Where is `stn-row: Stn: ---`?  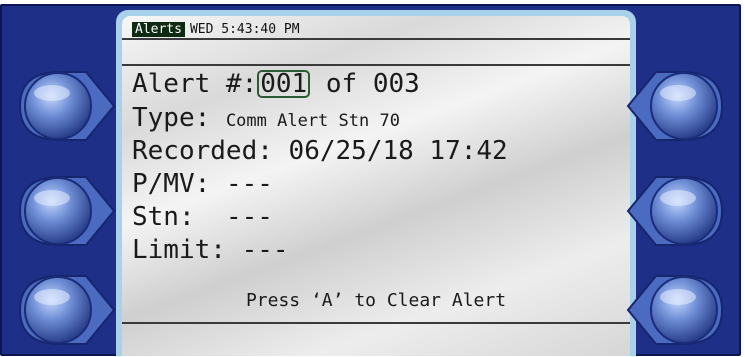
stn-row: Stn: --- is located at coordinates (202, 217).